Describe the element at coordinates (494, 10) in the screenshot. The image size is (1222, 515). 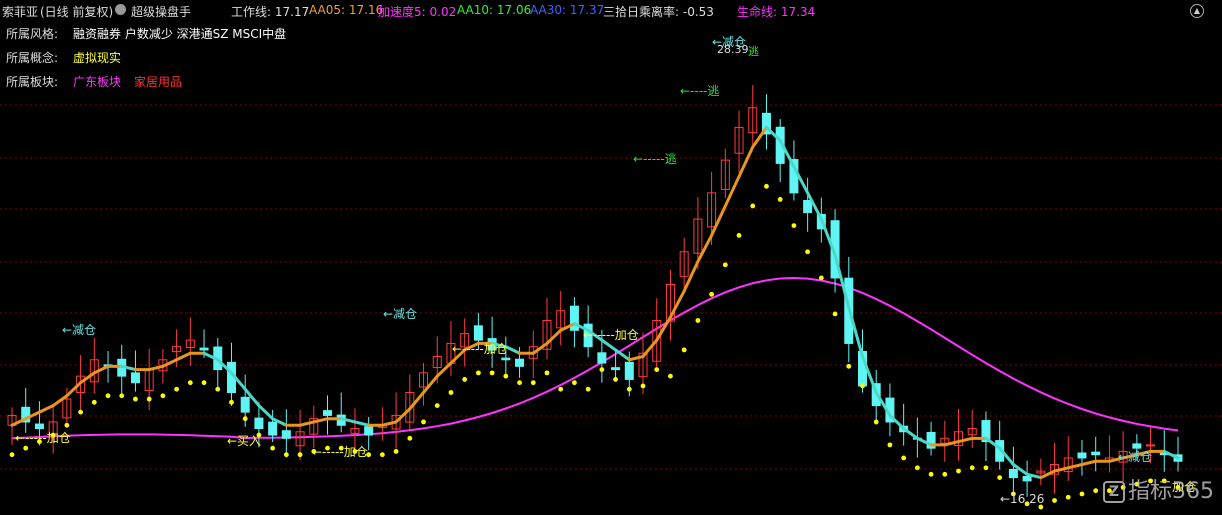
I see `header-item-aa10: AA10: 17.06` at that location.